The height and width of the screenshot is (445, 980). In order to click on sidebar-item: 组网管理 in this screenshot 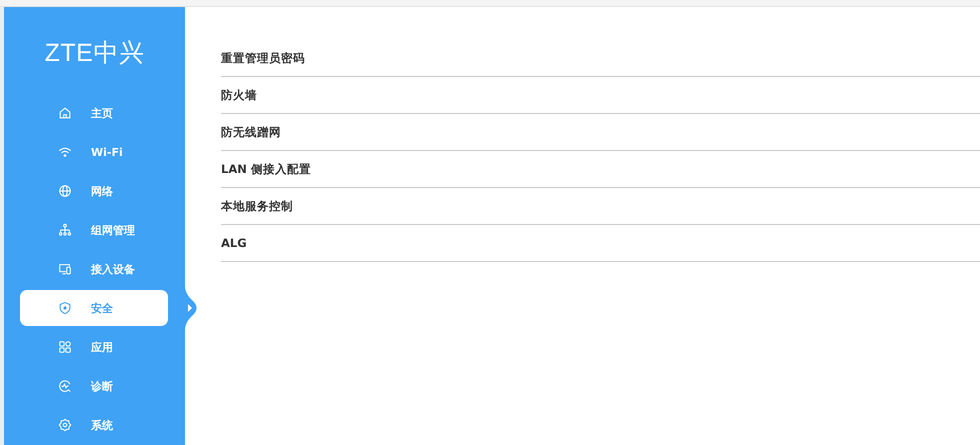, I will do `click(94, 230)`.